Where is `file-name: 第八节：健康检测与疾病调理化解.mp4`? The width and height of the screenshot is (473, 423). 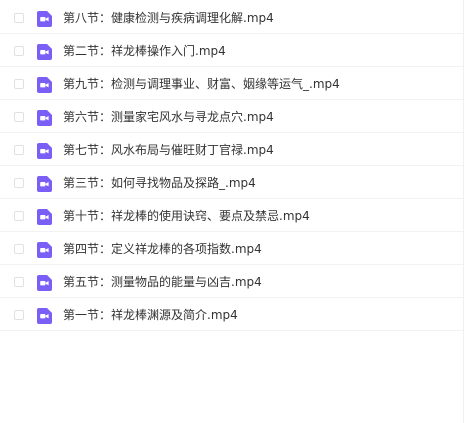
file-name: 第八节：健康检测与疾病调理化解.mp4 is located at coordinates (168, 18).